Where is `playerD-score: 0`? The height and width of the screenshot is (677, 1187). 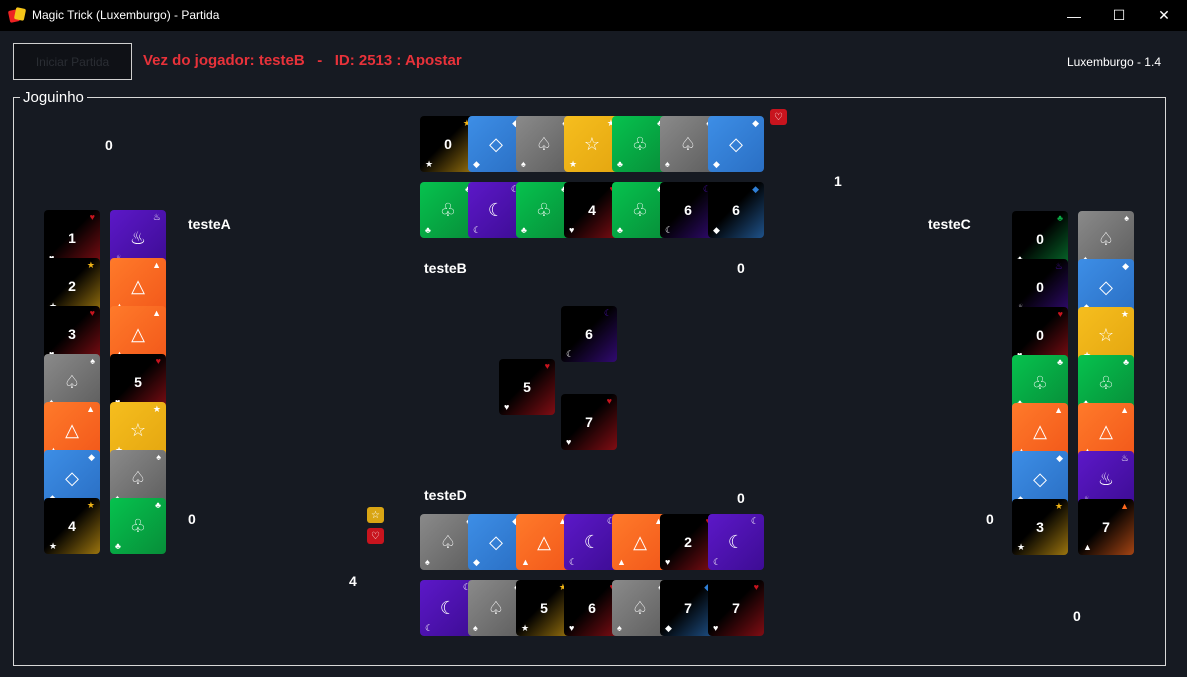 playerD-score: 0 is located at coordinates (741, 498).